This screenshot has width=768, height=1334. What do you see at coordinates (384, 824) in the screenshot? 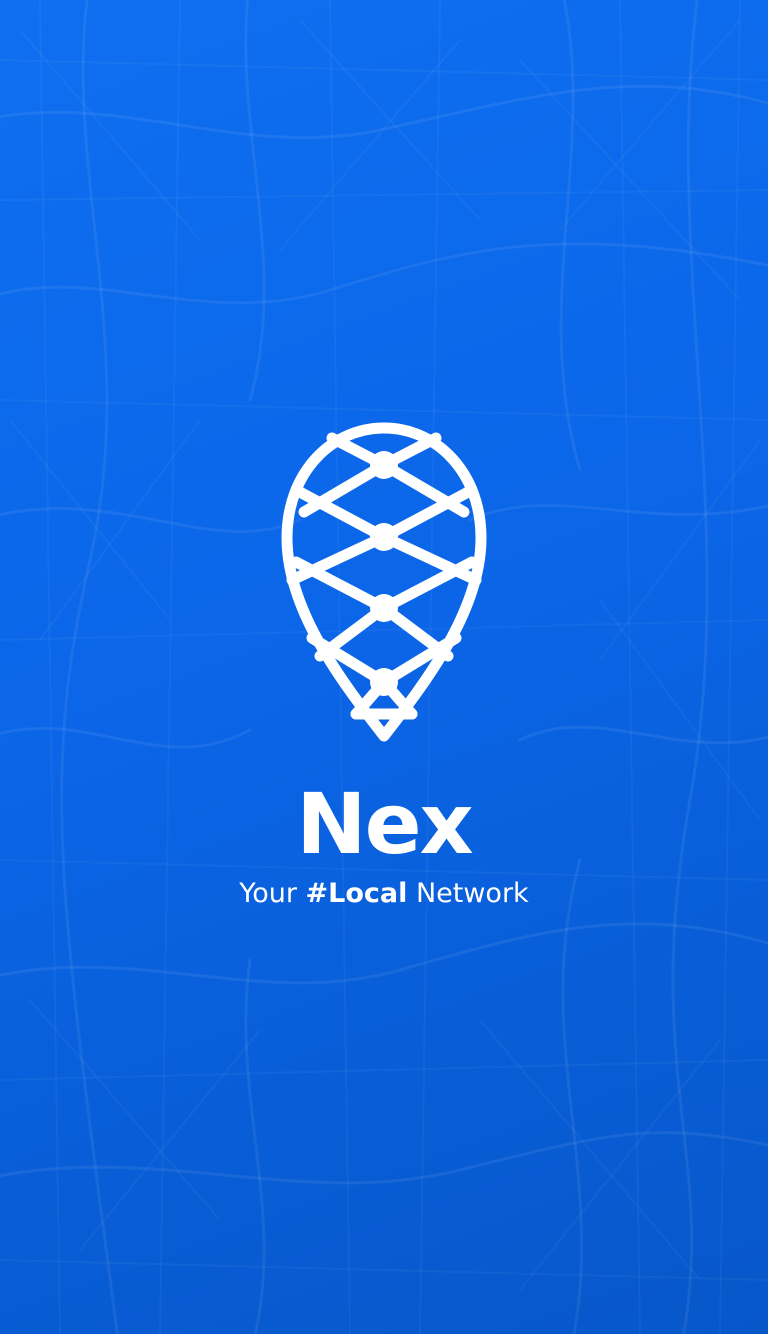
I see `app-name: Nex` at bounding box center [384, 824].